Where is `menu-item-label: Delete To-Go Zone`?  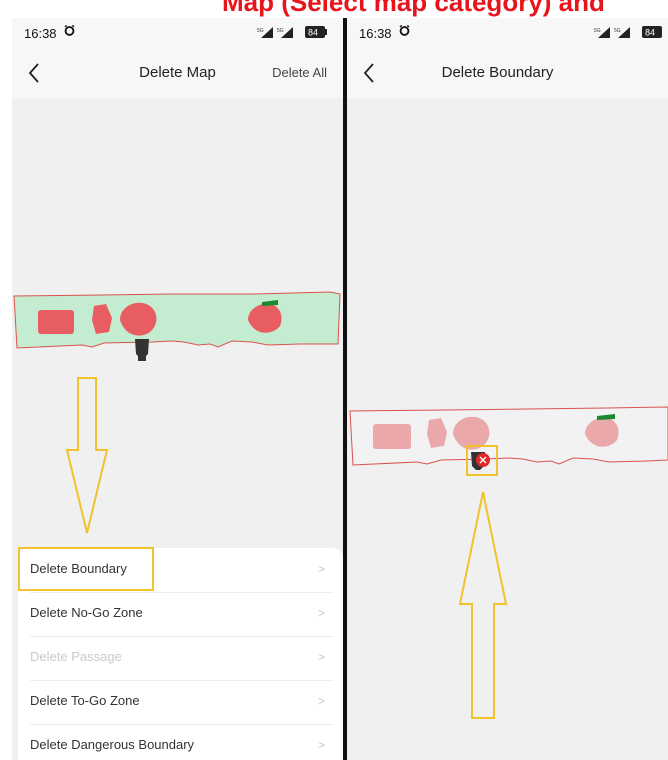
menu-item-label: Delete To-Go Zone is located at coordinates (85, 700).